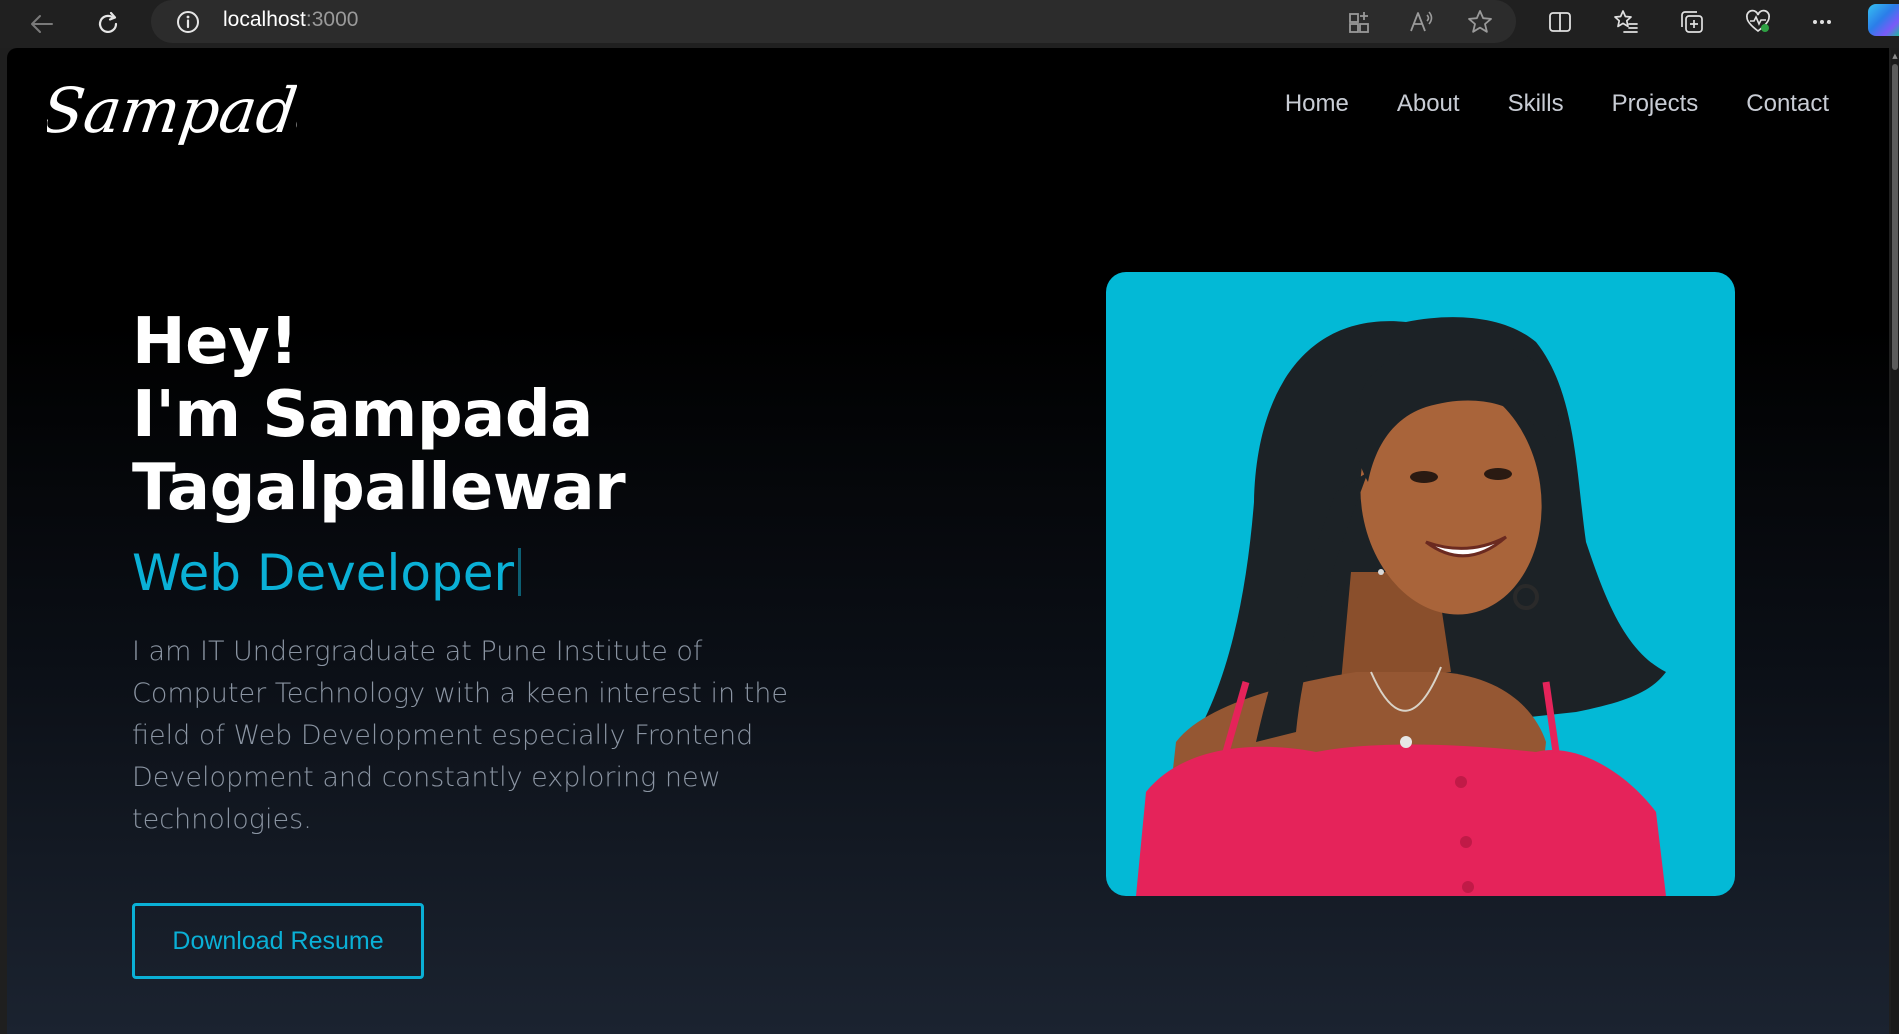 The image size is (1899, 1034). I want to click on name-line-2: Tagalpallewar, so click(379, 488).